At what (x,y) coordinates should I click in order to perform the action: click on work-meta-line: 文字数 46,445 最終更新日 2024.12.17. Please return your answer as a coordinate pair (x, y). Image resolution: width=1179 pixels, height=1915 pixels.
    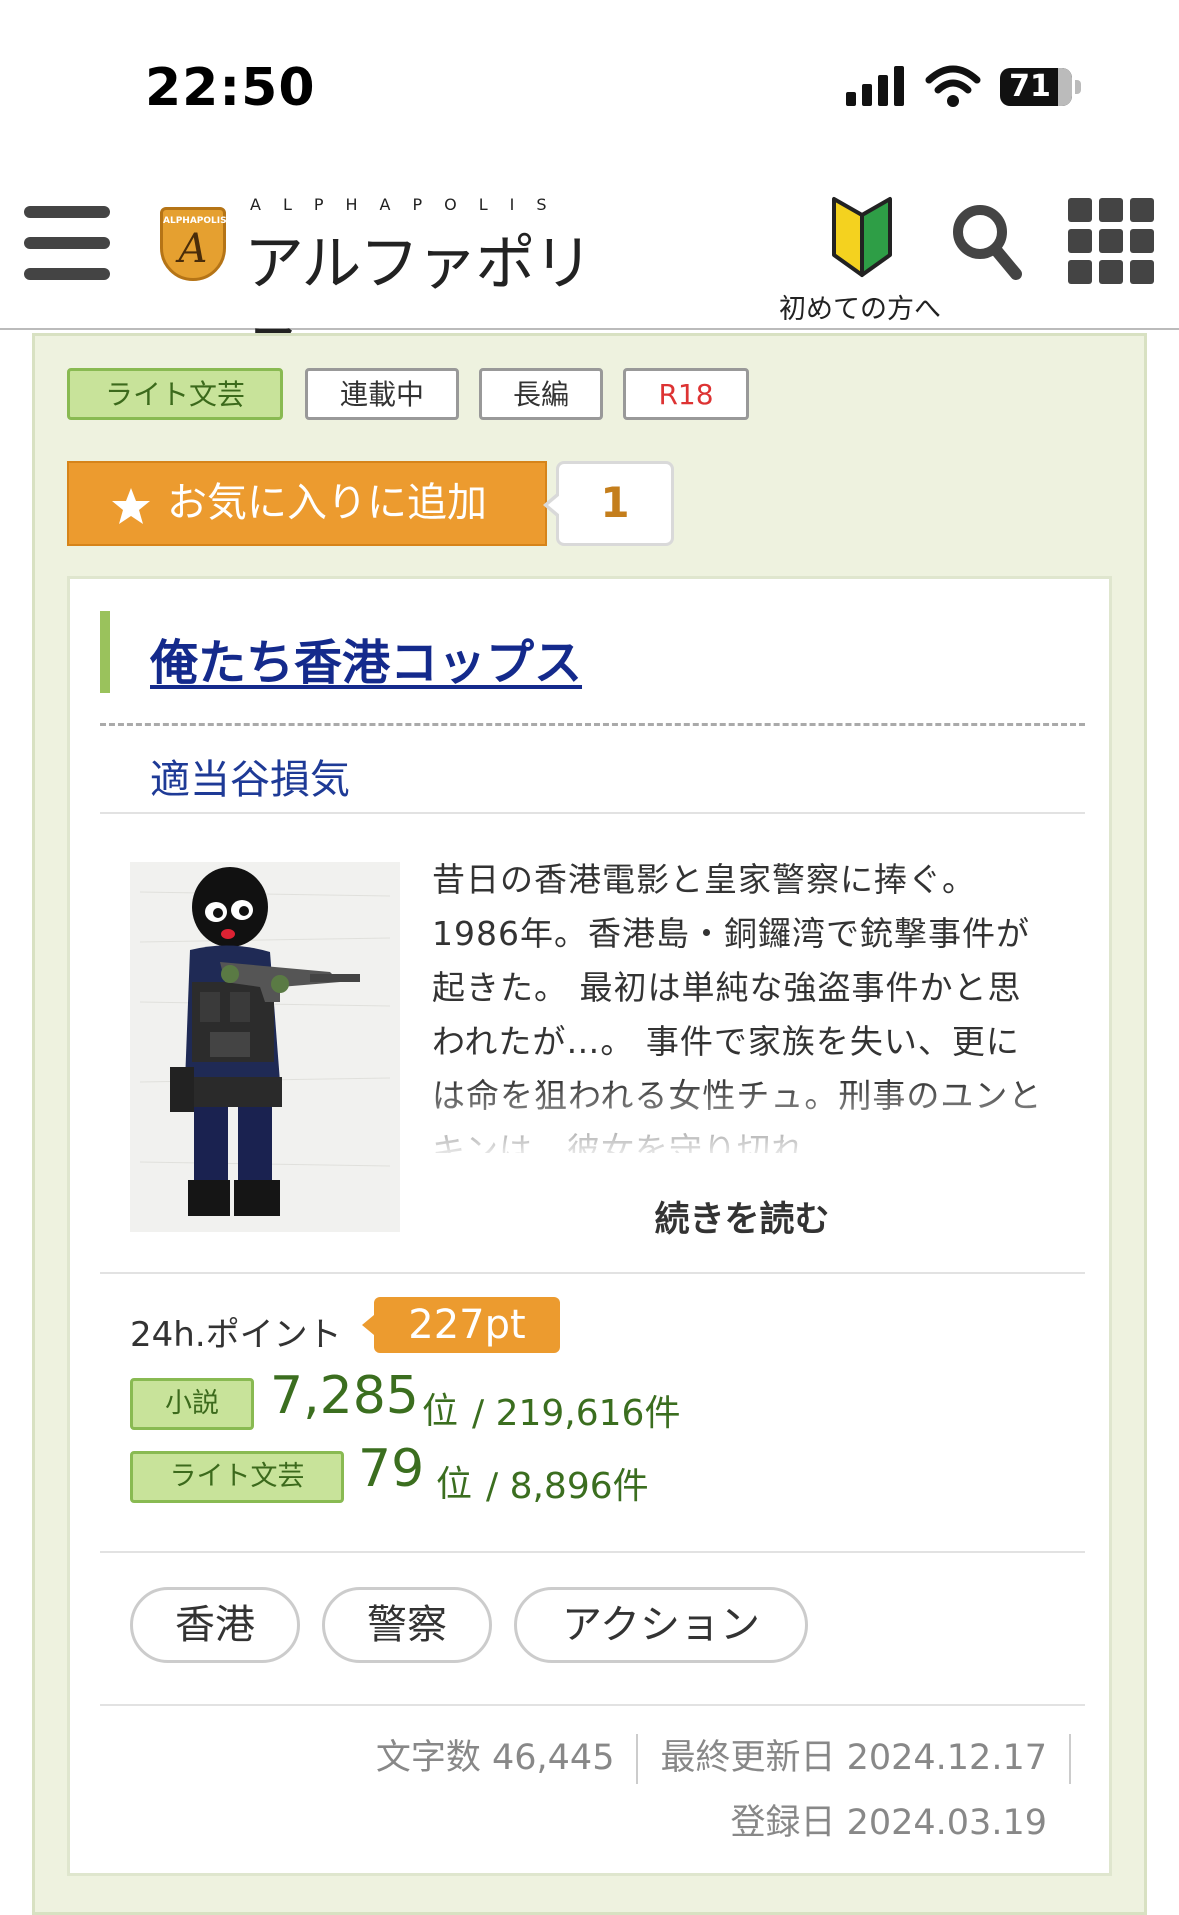
    Looking at the image, I should click on (723, 1756).